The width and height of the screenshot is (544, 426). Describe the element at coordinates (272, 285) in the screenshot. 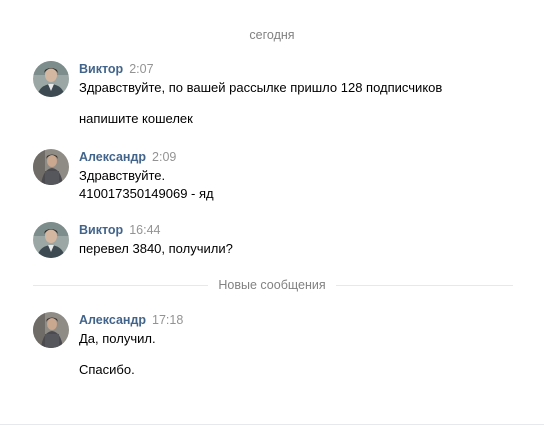

I see `new-messages-label: Новые сообщения` at that location.